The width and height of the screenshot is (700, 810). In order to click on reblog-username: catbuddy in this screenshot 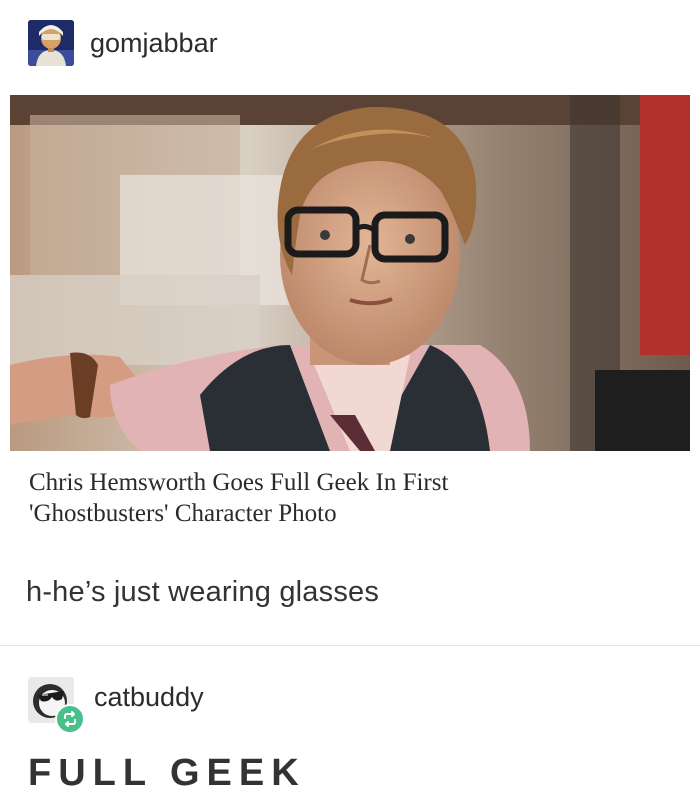, I will do `click(149, 697)`.